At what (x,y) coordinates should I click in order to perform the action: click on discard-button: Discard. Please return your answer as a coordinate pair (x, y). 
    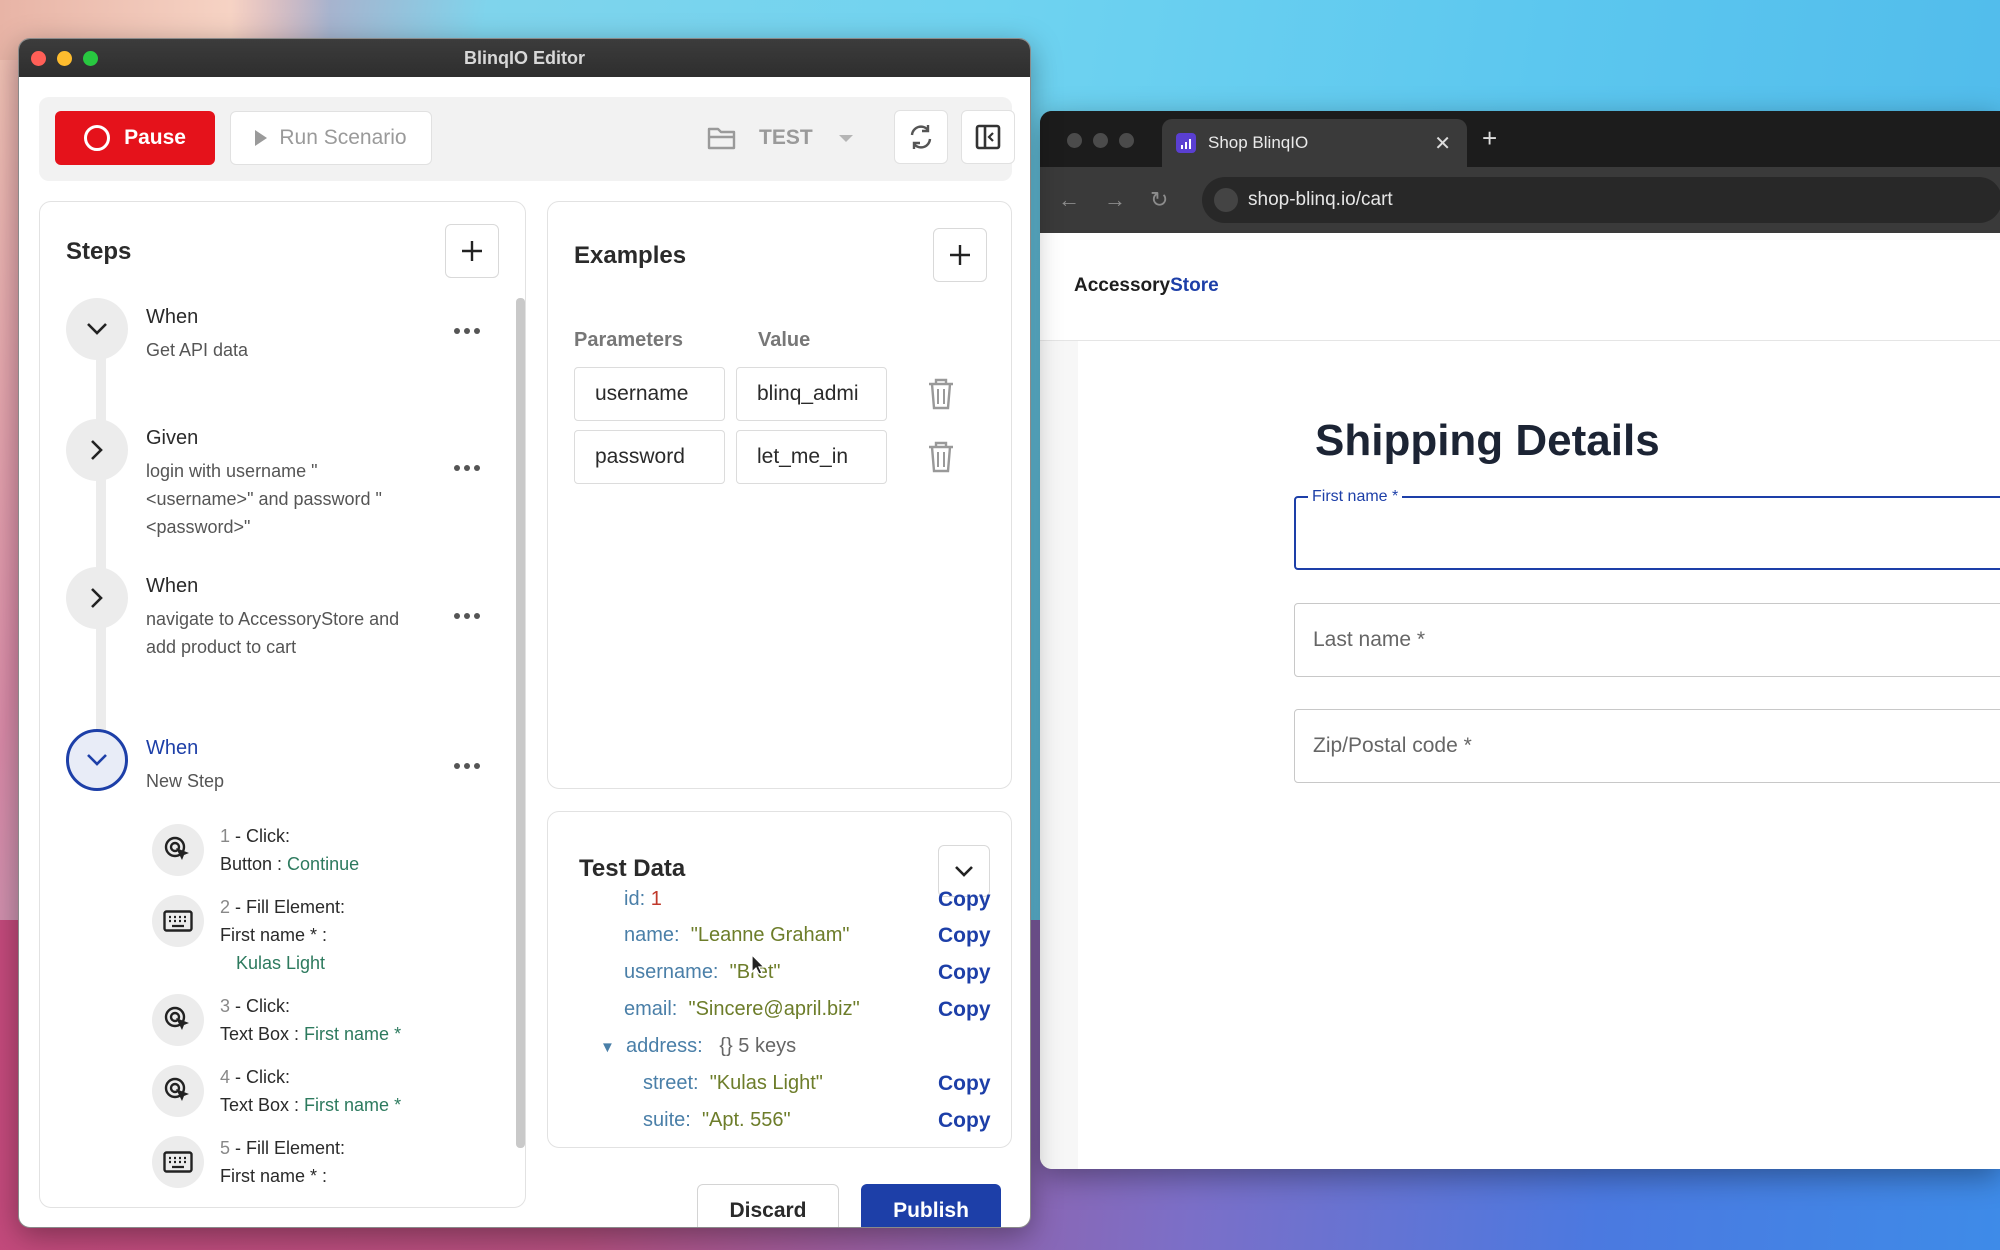
    Looking at the image, I should click on (768, 1205).